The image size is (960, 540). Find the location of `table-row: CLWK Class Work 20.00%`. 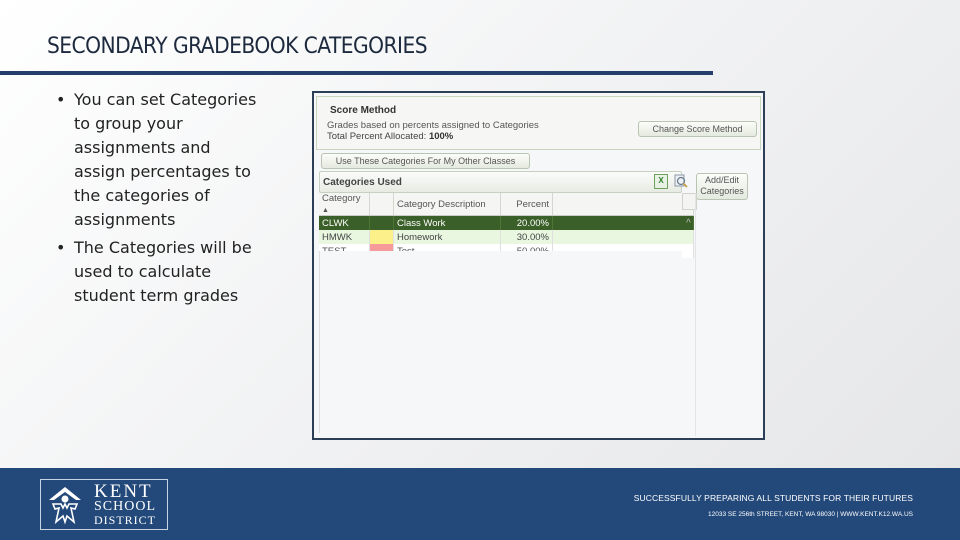

table-row: CLWK Class Work 20.00% is located at coordinates (506, 222).